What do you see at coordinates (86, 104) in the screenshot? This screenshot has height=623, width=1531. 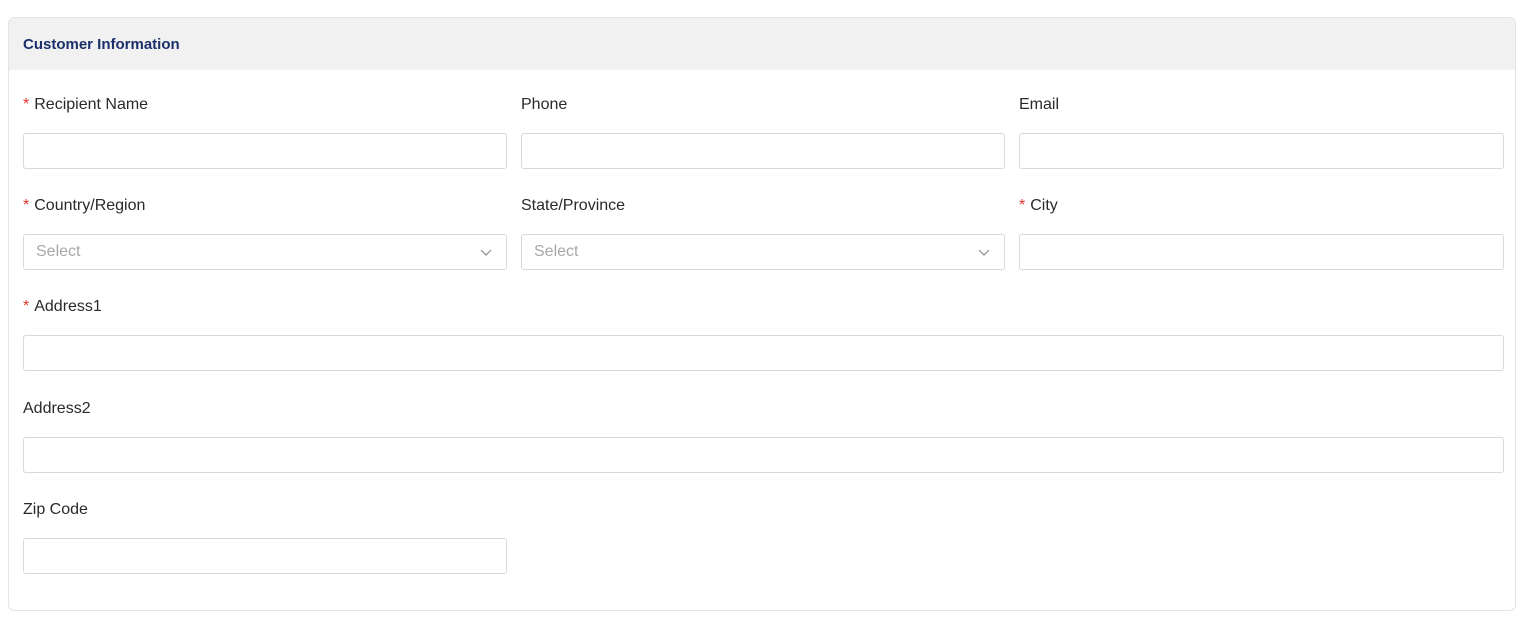 I see `recipient-name-label: * Recipient Name` at bounding box center [86, 104].